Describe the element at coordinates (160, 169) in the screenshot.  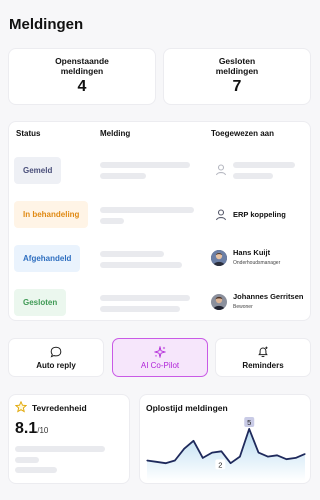
I see `table-row: Gemeld` at that location.